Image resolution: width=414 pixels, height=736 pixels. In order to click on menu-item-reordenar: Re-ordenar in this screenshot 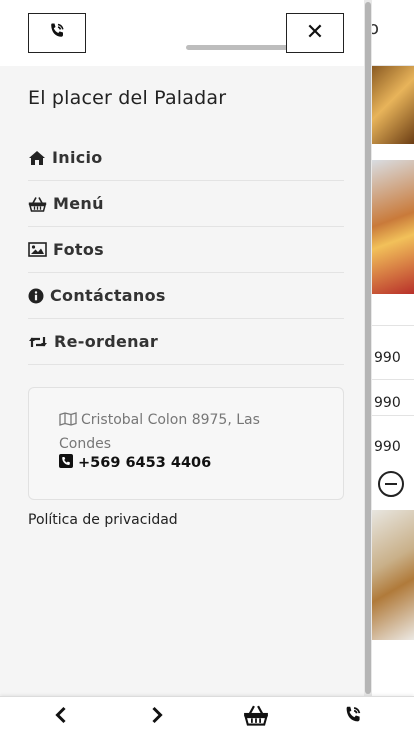, I will do `click(186, 342)`.